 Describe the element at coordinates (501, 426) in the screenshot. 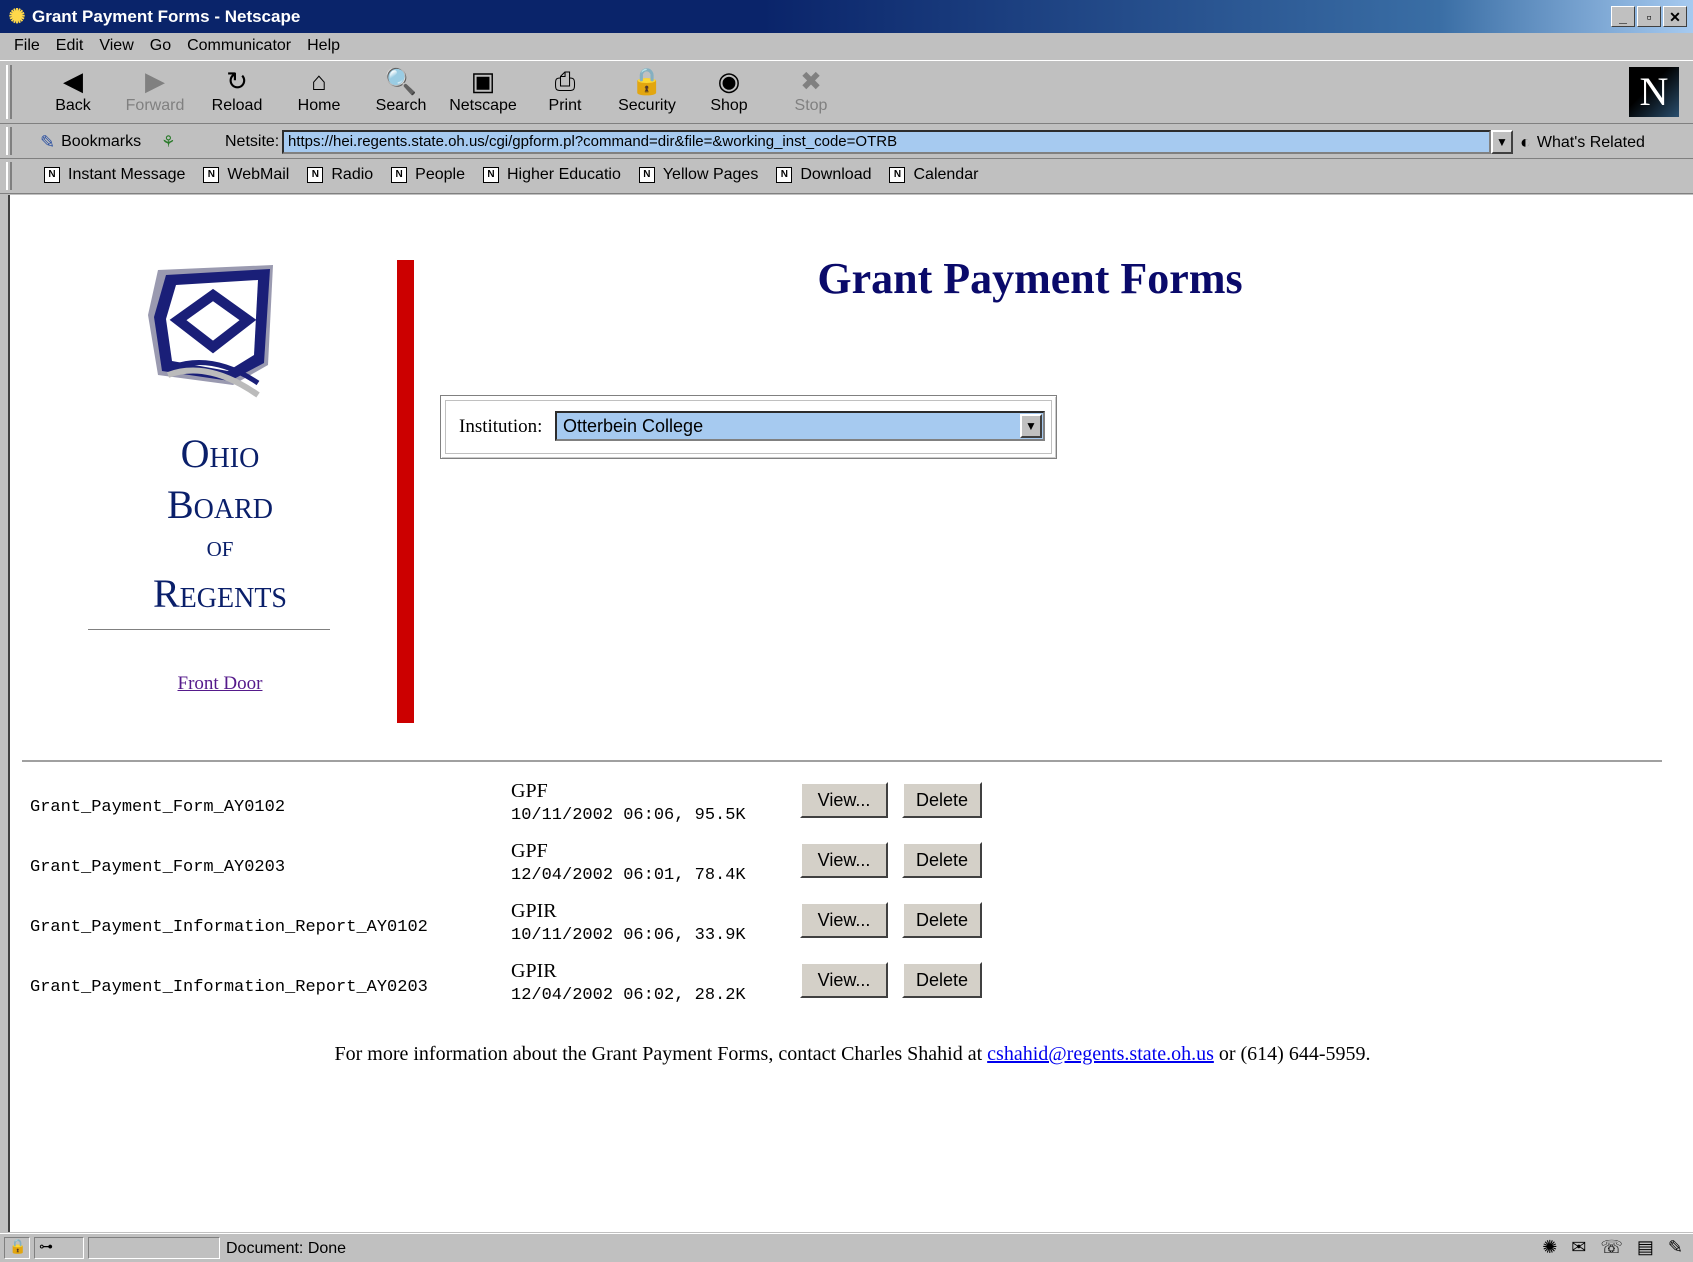

I see `institution-label: Institution:` at that location.